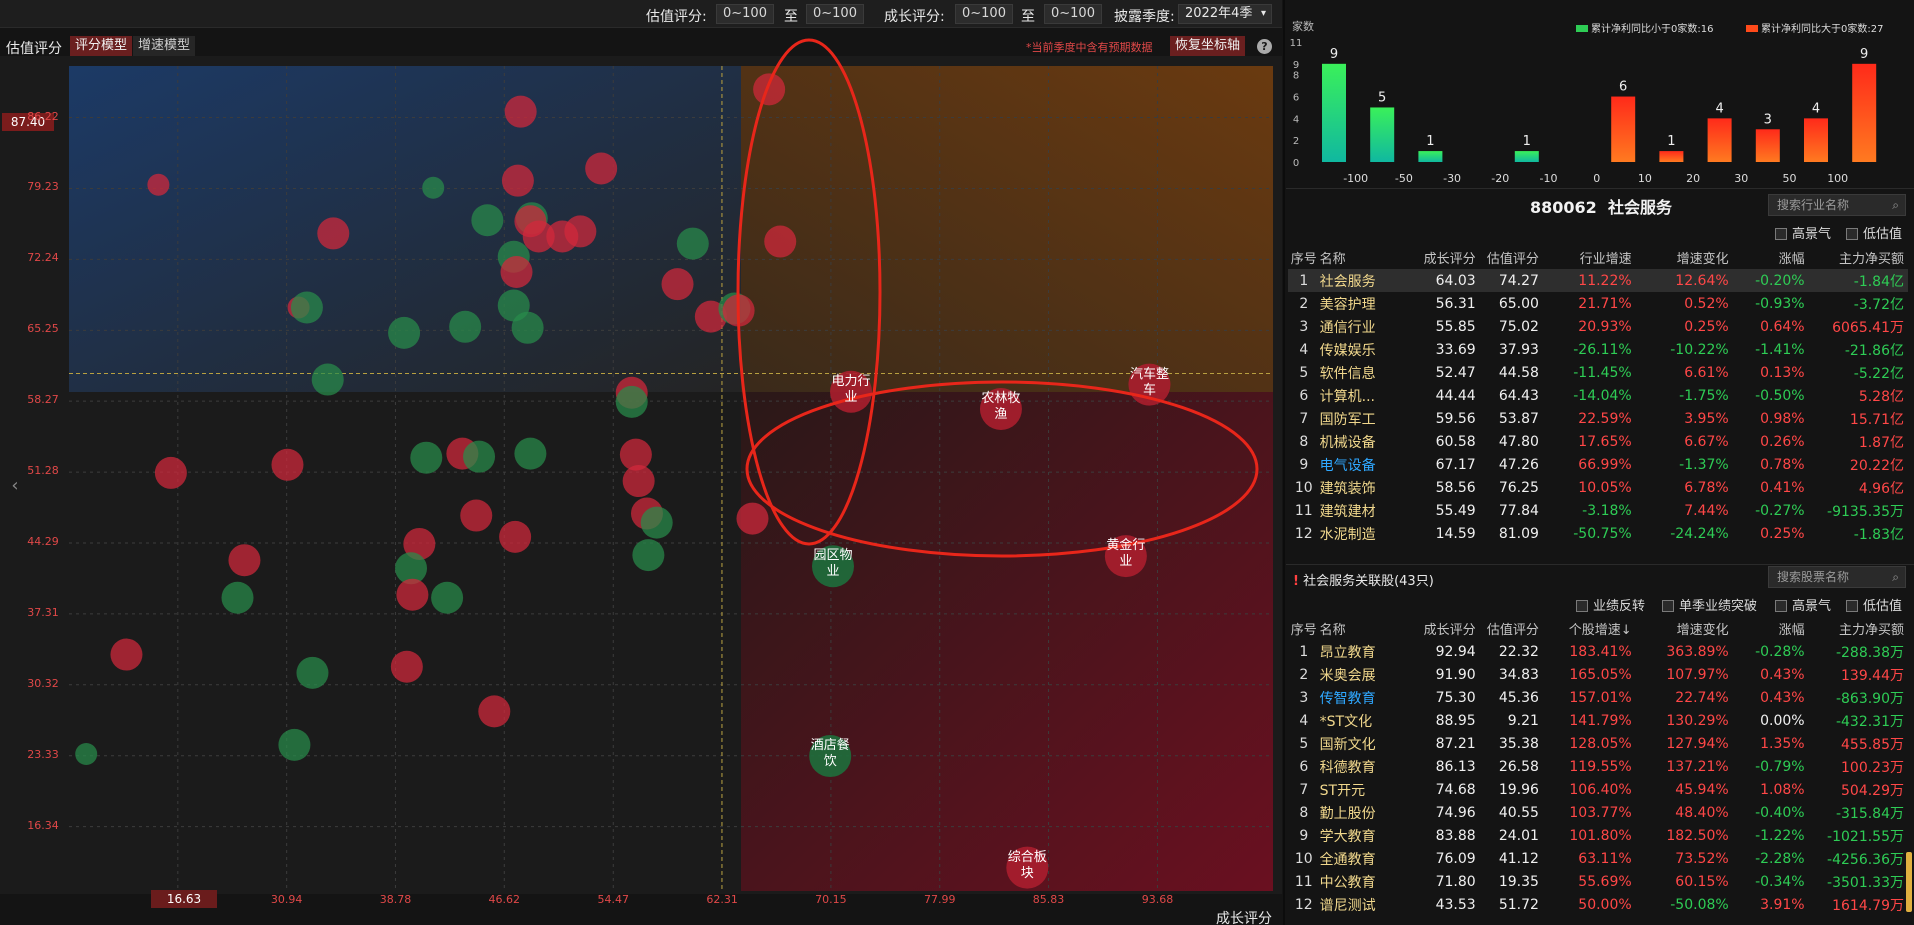  What do you see at coordinates (1874, 232) in the screenshot?
I see `industry-check-low: 低估值` at bounding box center [1874, 232].